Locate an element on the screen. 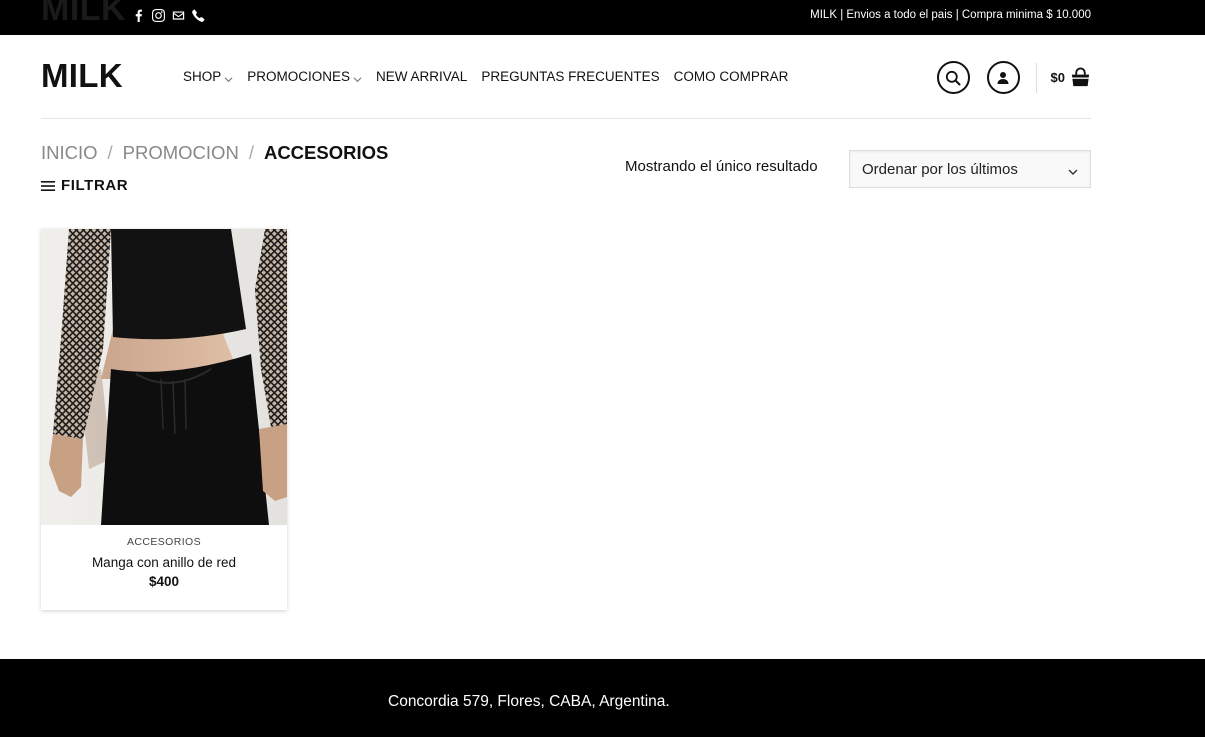  filter-label: FILTRAR is located at coordinates (95, 185).